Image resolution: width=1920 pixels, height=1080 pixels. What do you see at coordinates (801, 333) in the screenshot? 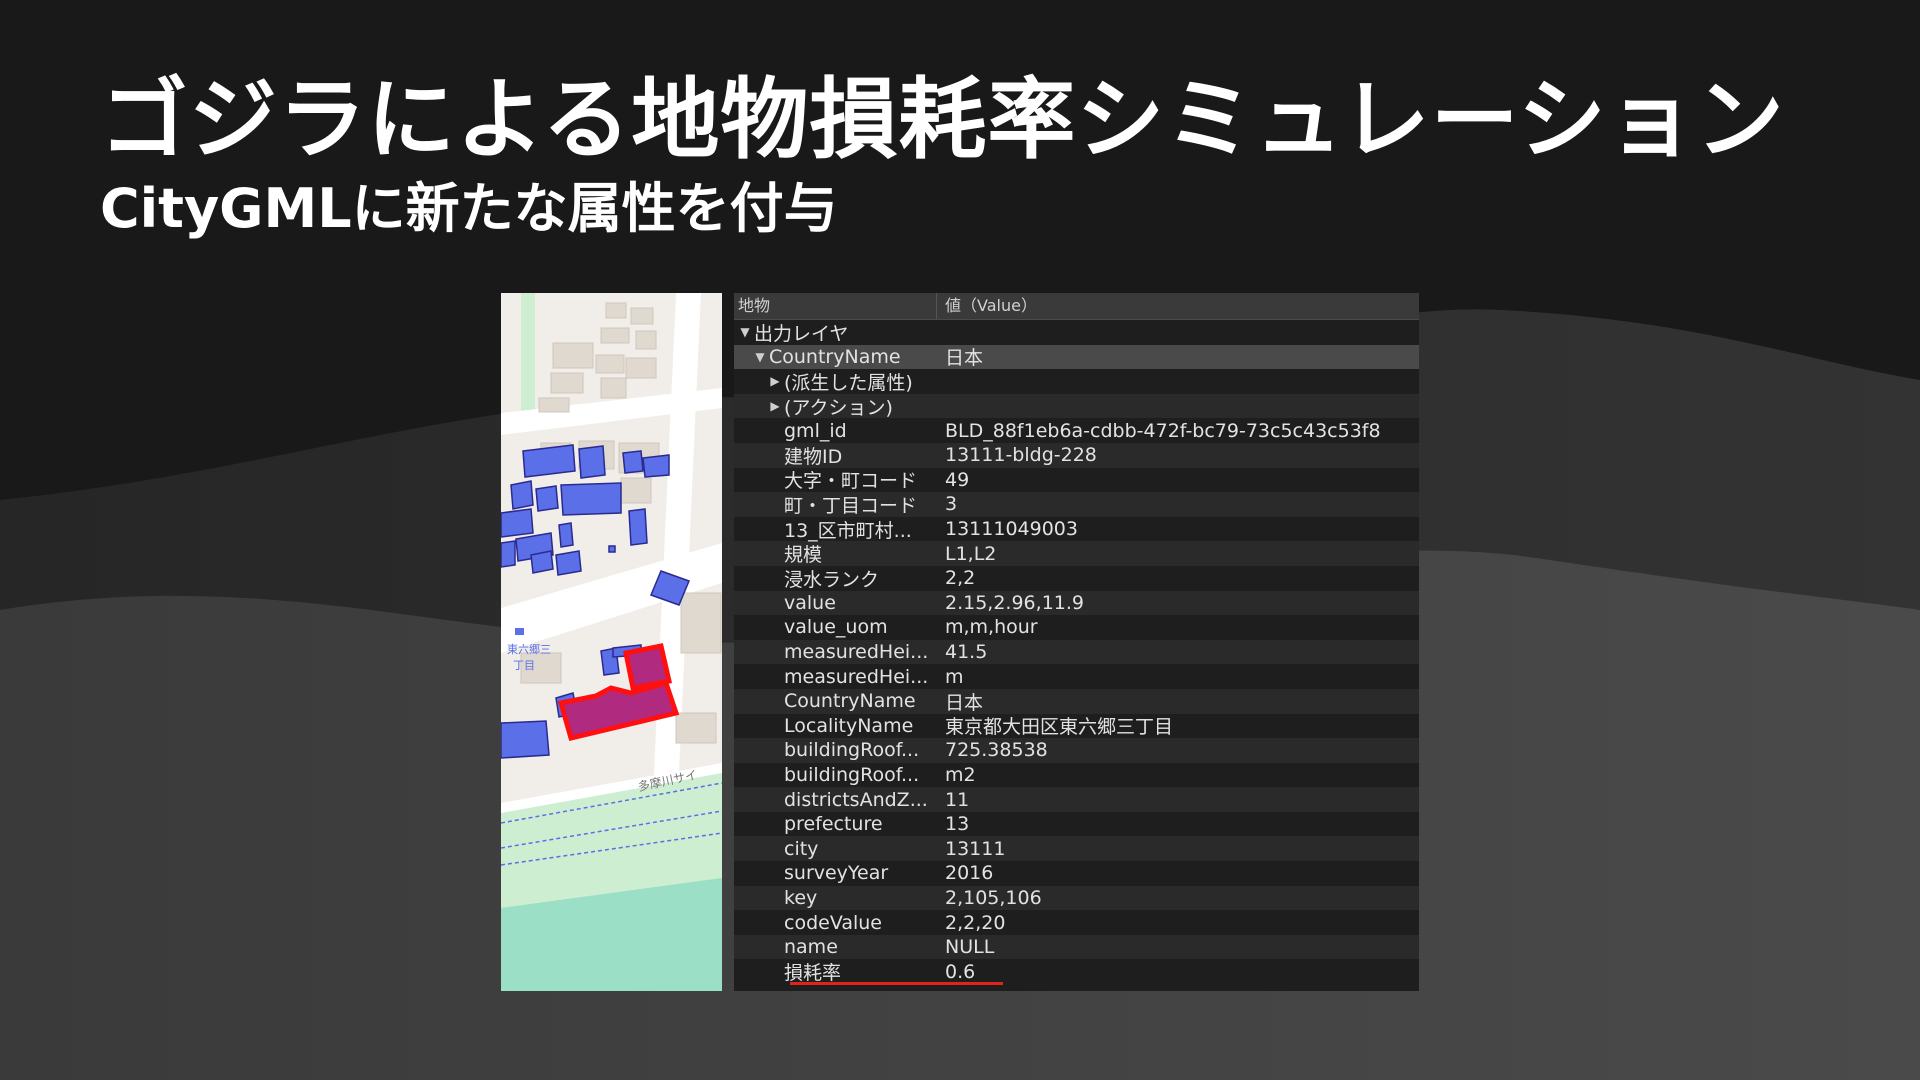
I see `attribute-name: 出力レイヤ` at bounding box center [801, 333].